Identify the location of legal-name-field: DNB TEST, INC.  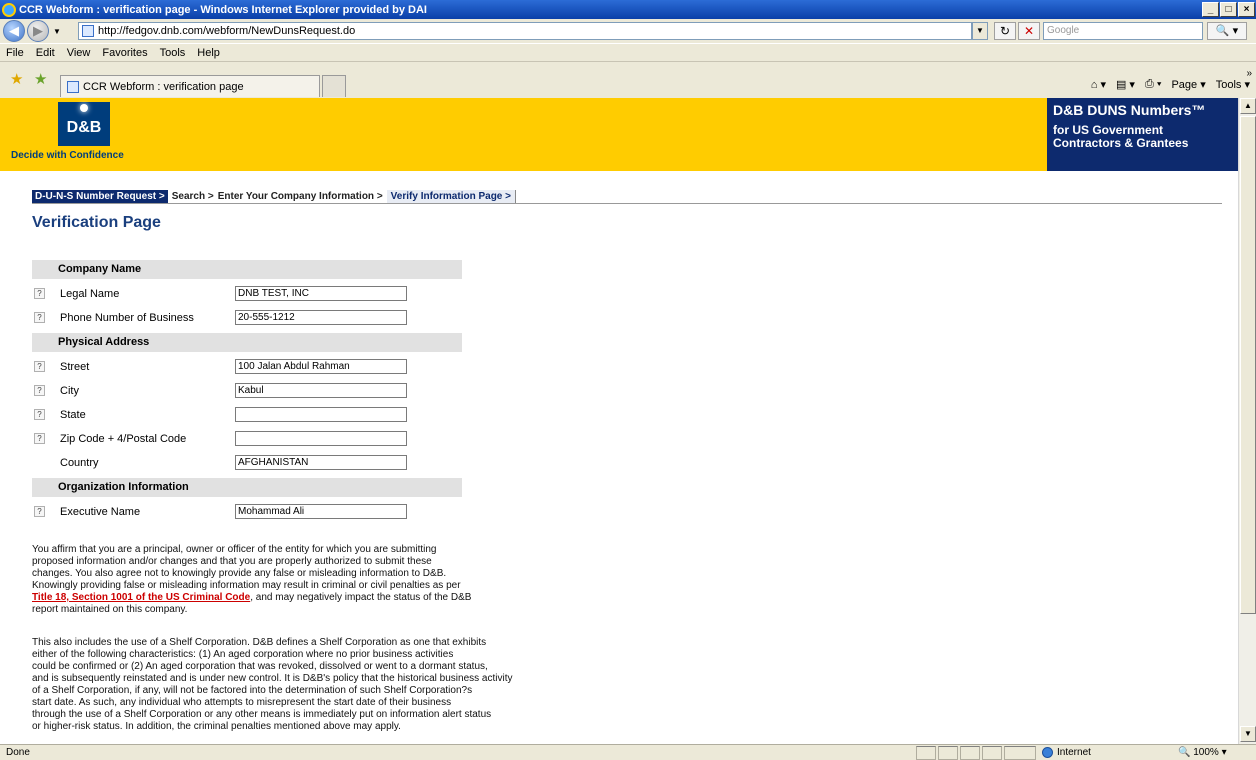
(321, 293).